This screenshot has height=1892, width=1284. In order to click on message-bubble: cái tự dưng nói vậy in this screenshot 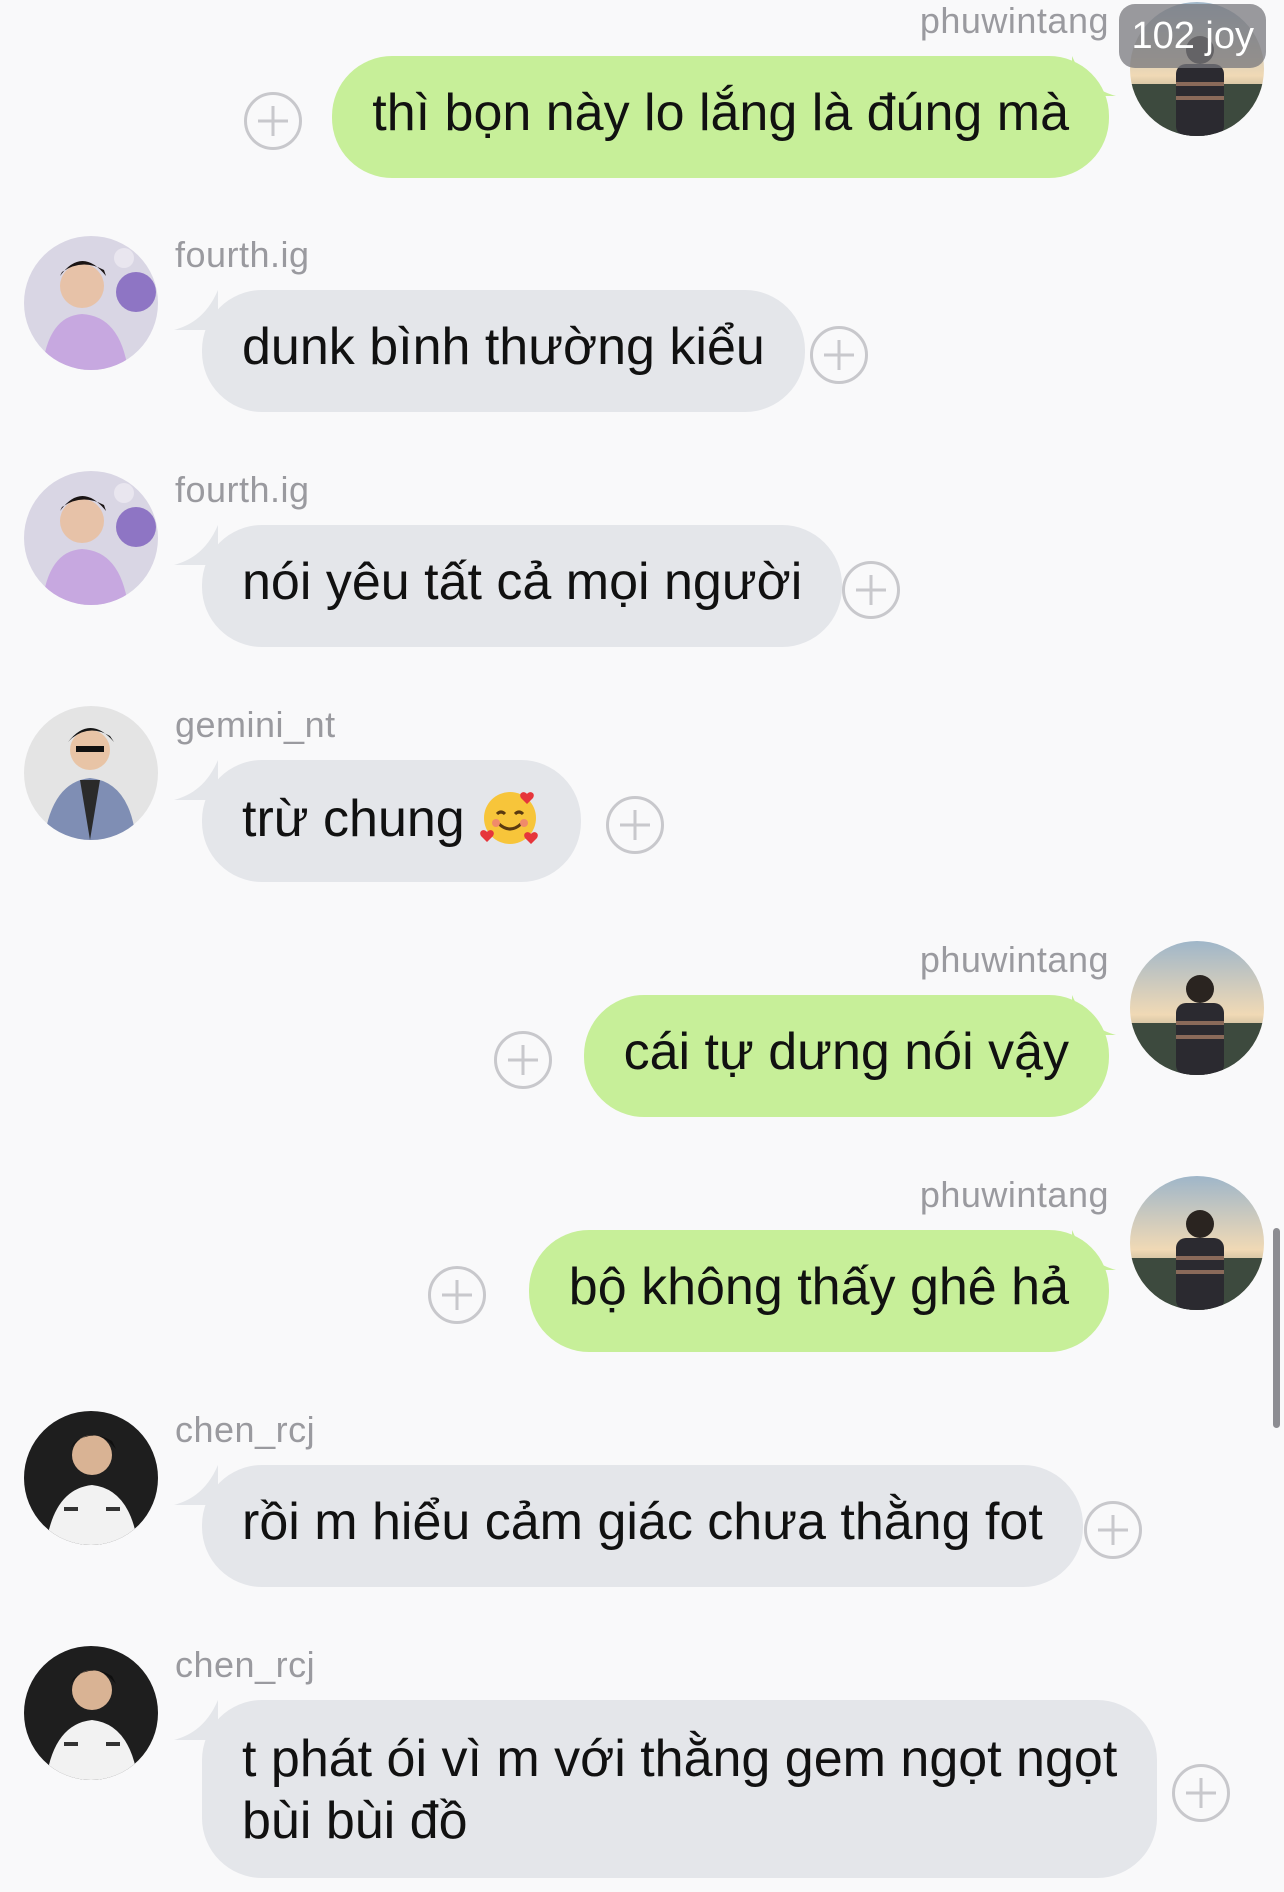, I will do `click(846, 1056)`.